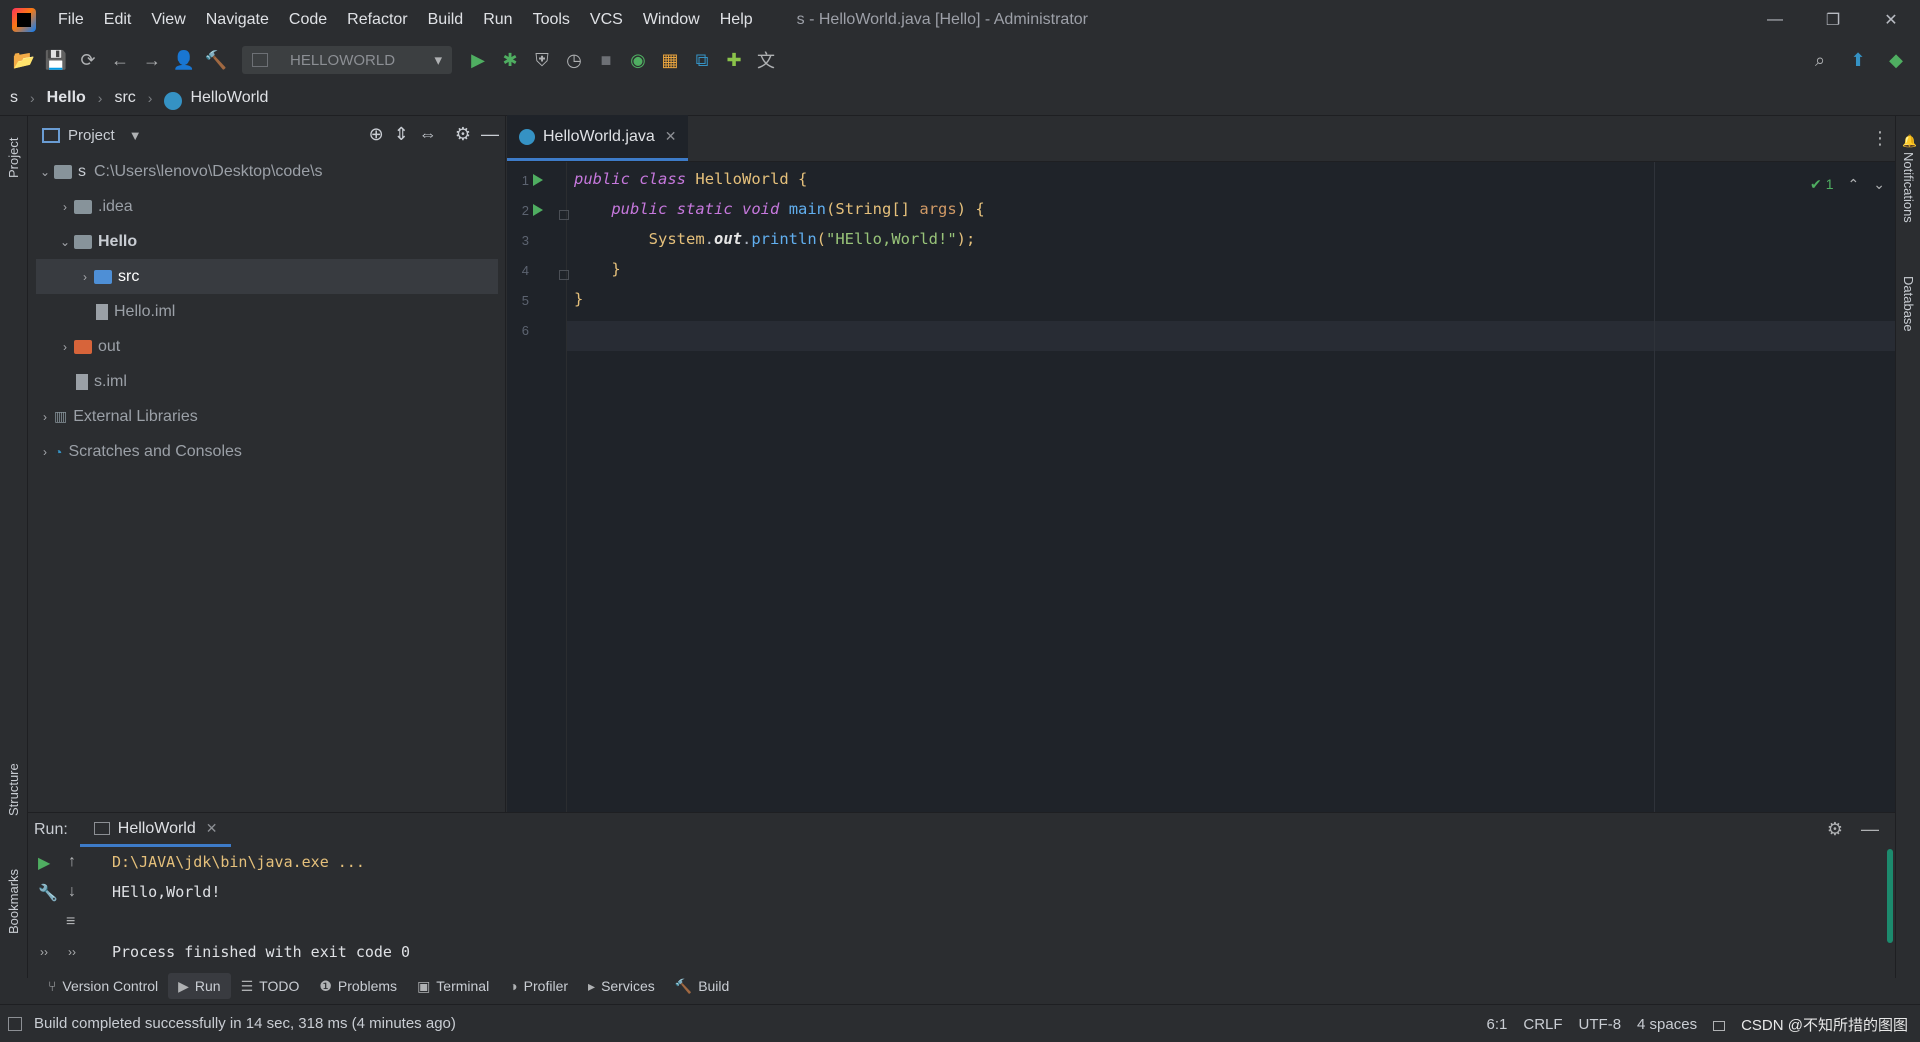 This screenshot has height=1042, width=1920. I want to click on scroll-up-icon: ↑, so click(72, 862).